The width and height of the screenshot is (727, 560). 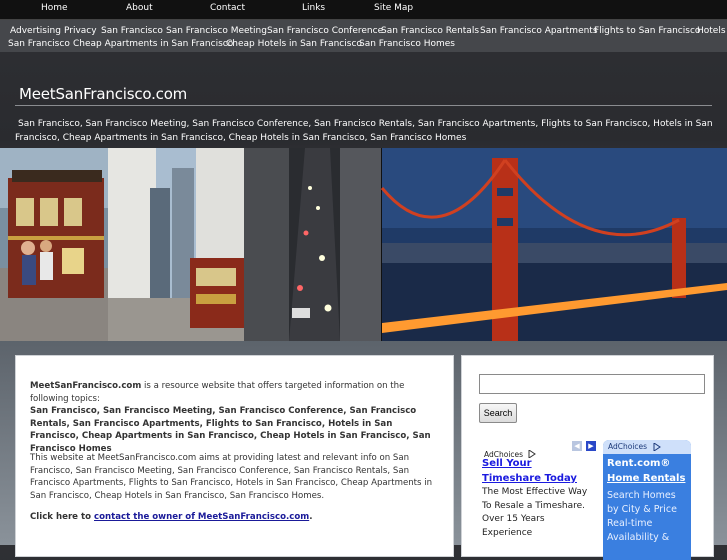 I want to click on search-input, so click(x=592, y=384).